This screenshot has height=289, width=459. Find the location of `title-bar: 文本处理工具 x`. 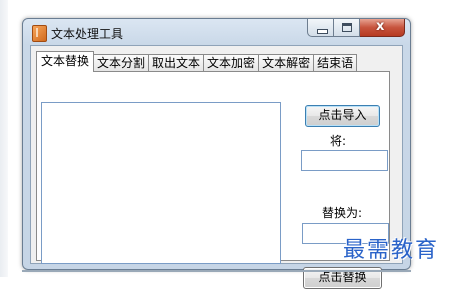

title-bar: 文本处理工具 x is located at coordinates (216, 32).